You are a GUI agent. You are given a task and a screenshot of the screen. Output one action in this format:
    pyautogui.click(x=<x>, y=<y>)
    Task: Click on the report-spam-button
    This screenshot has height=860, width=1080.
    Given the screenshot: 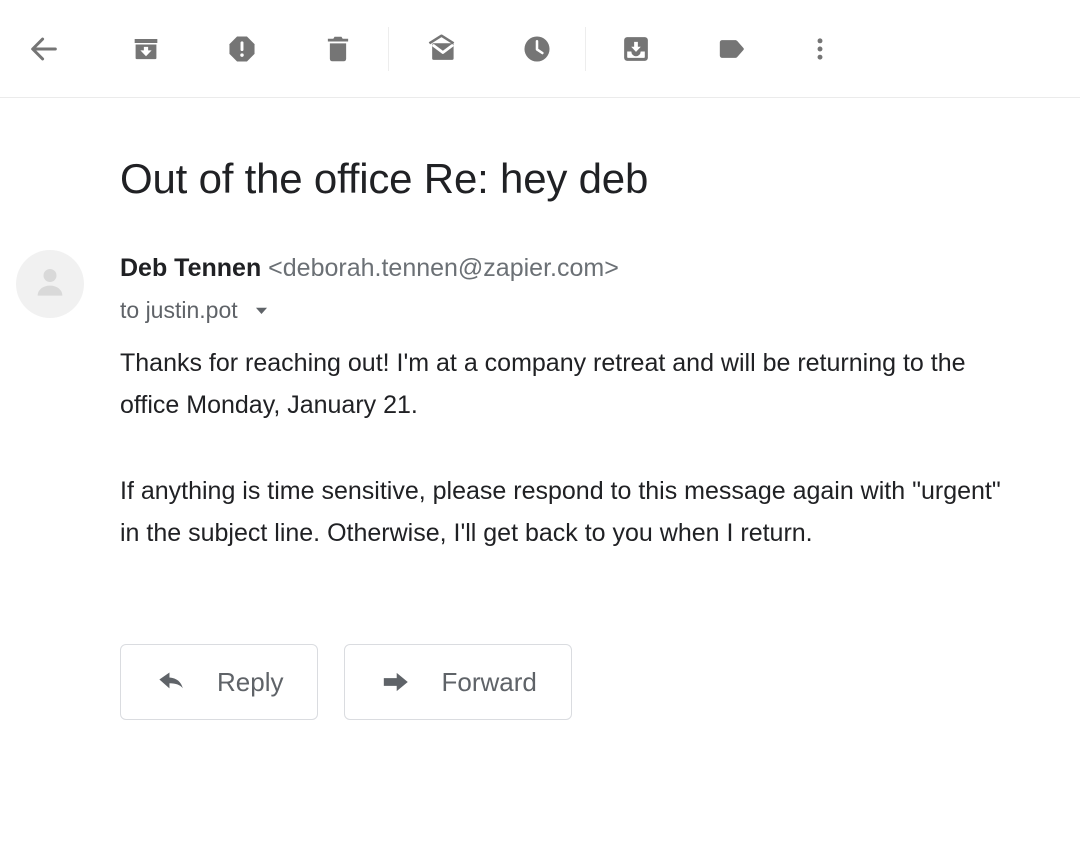 What is the action you would take?
    pyautogui.click(x=242, y=49)
    